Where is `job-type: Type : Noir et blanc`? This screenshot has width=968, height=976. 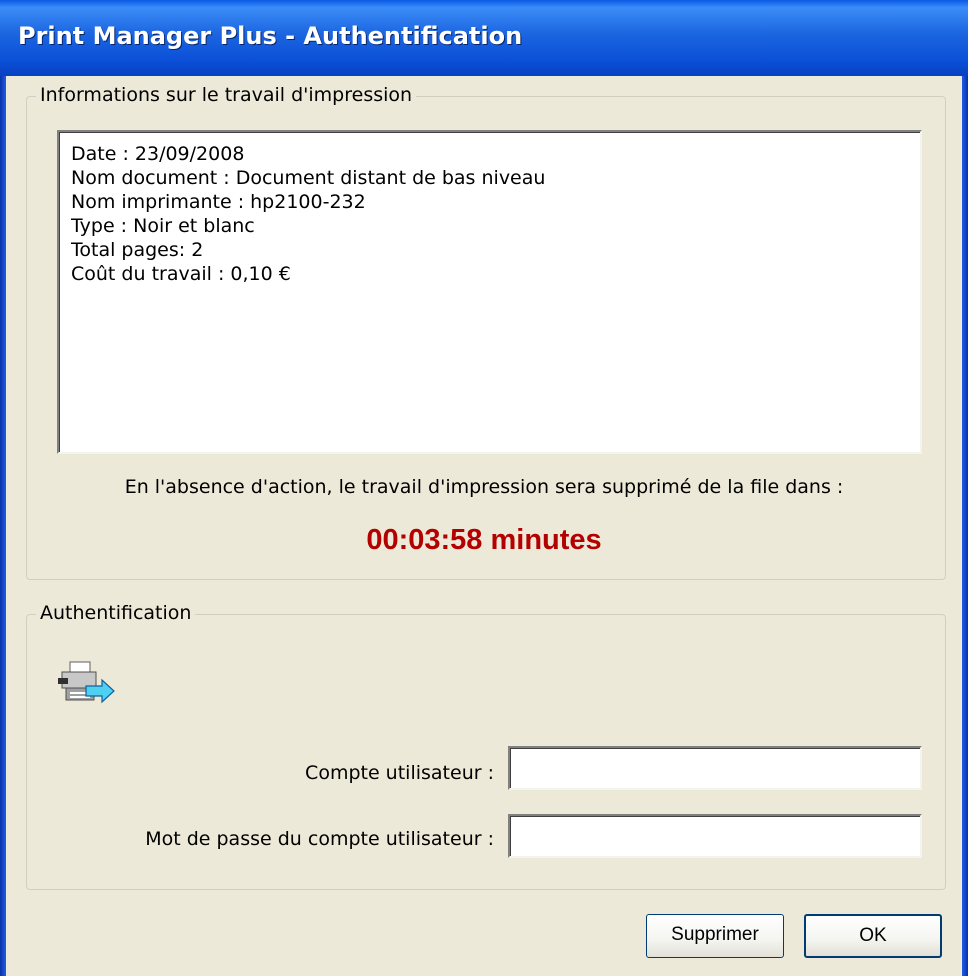
job-type: Type : Noir et blanc is located at coordinates (163, 226).